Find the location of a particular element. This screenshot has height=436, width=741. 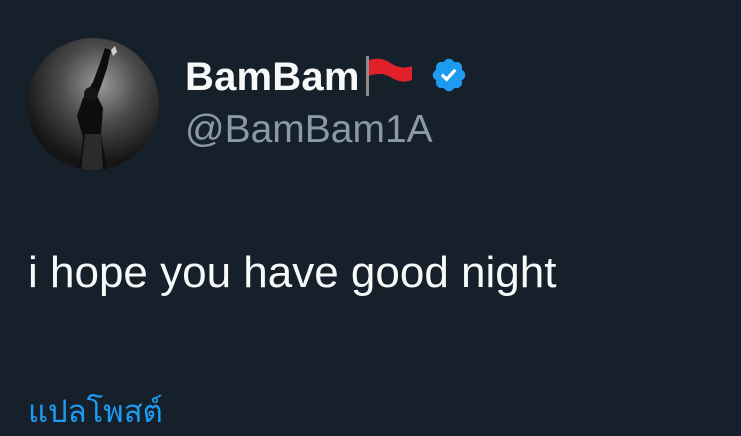

author-name-row: BamBam is located at coordinates (326, 77).